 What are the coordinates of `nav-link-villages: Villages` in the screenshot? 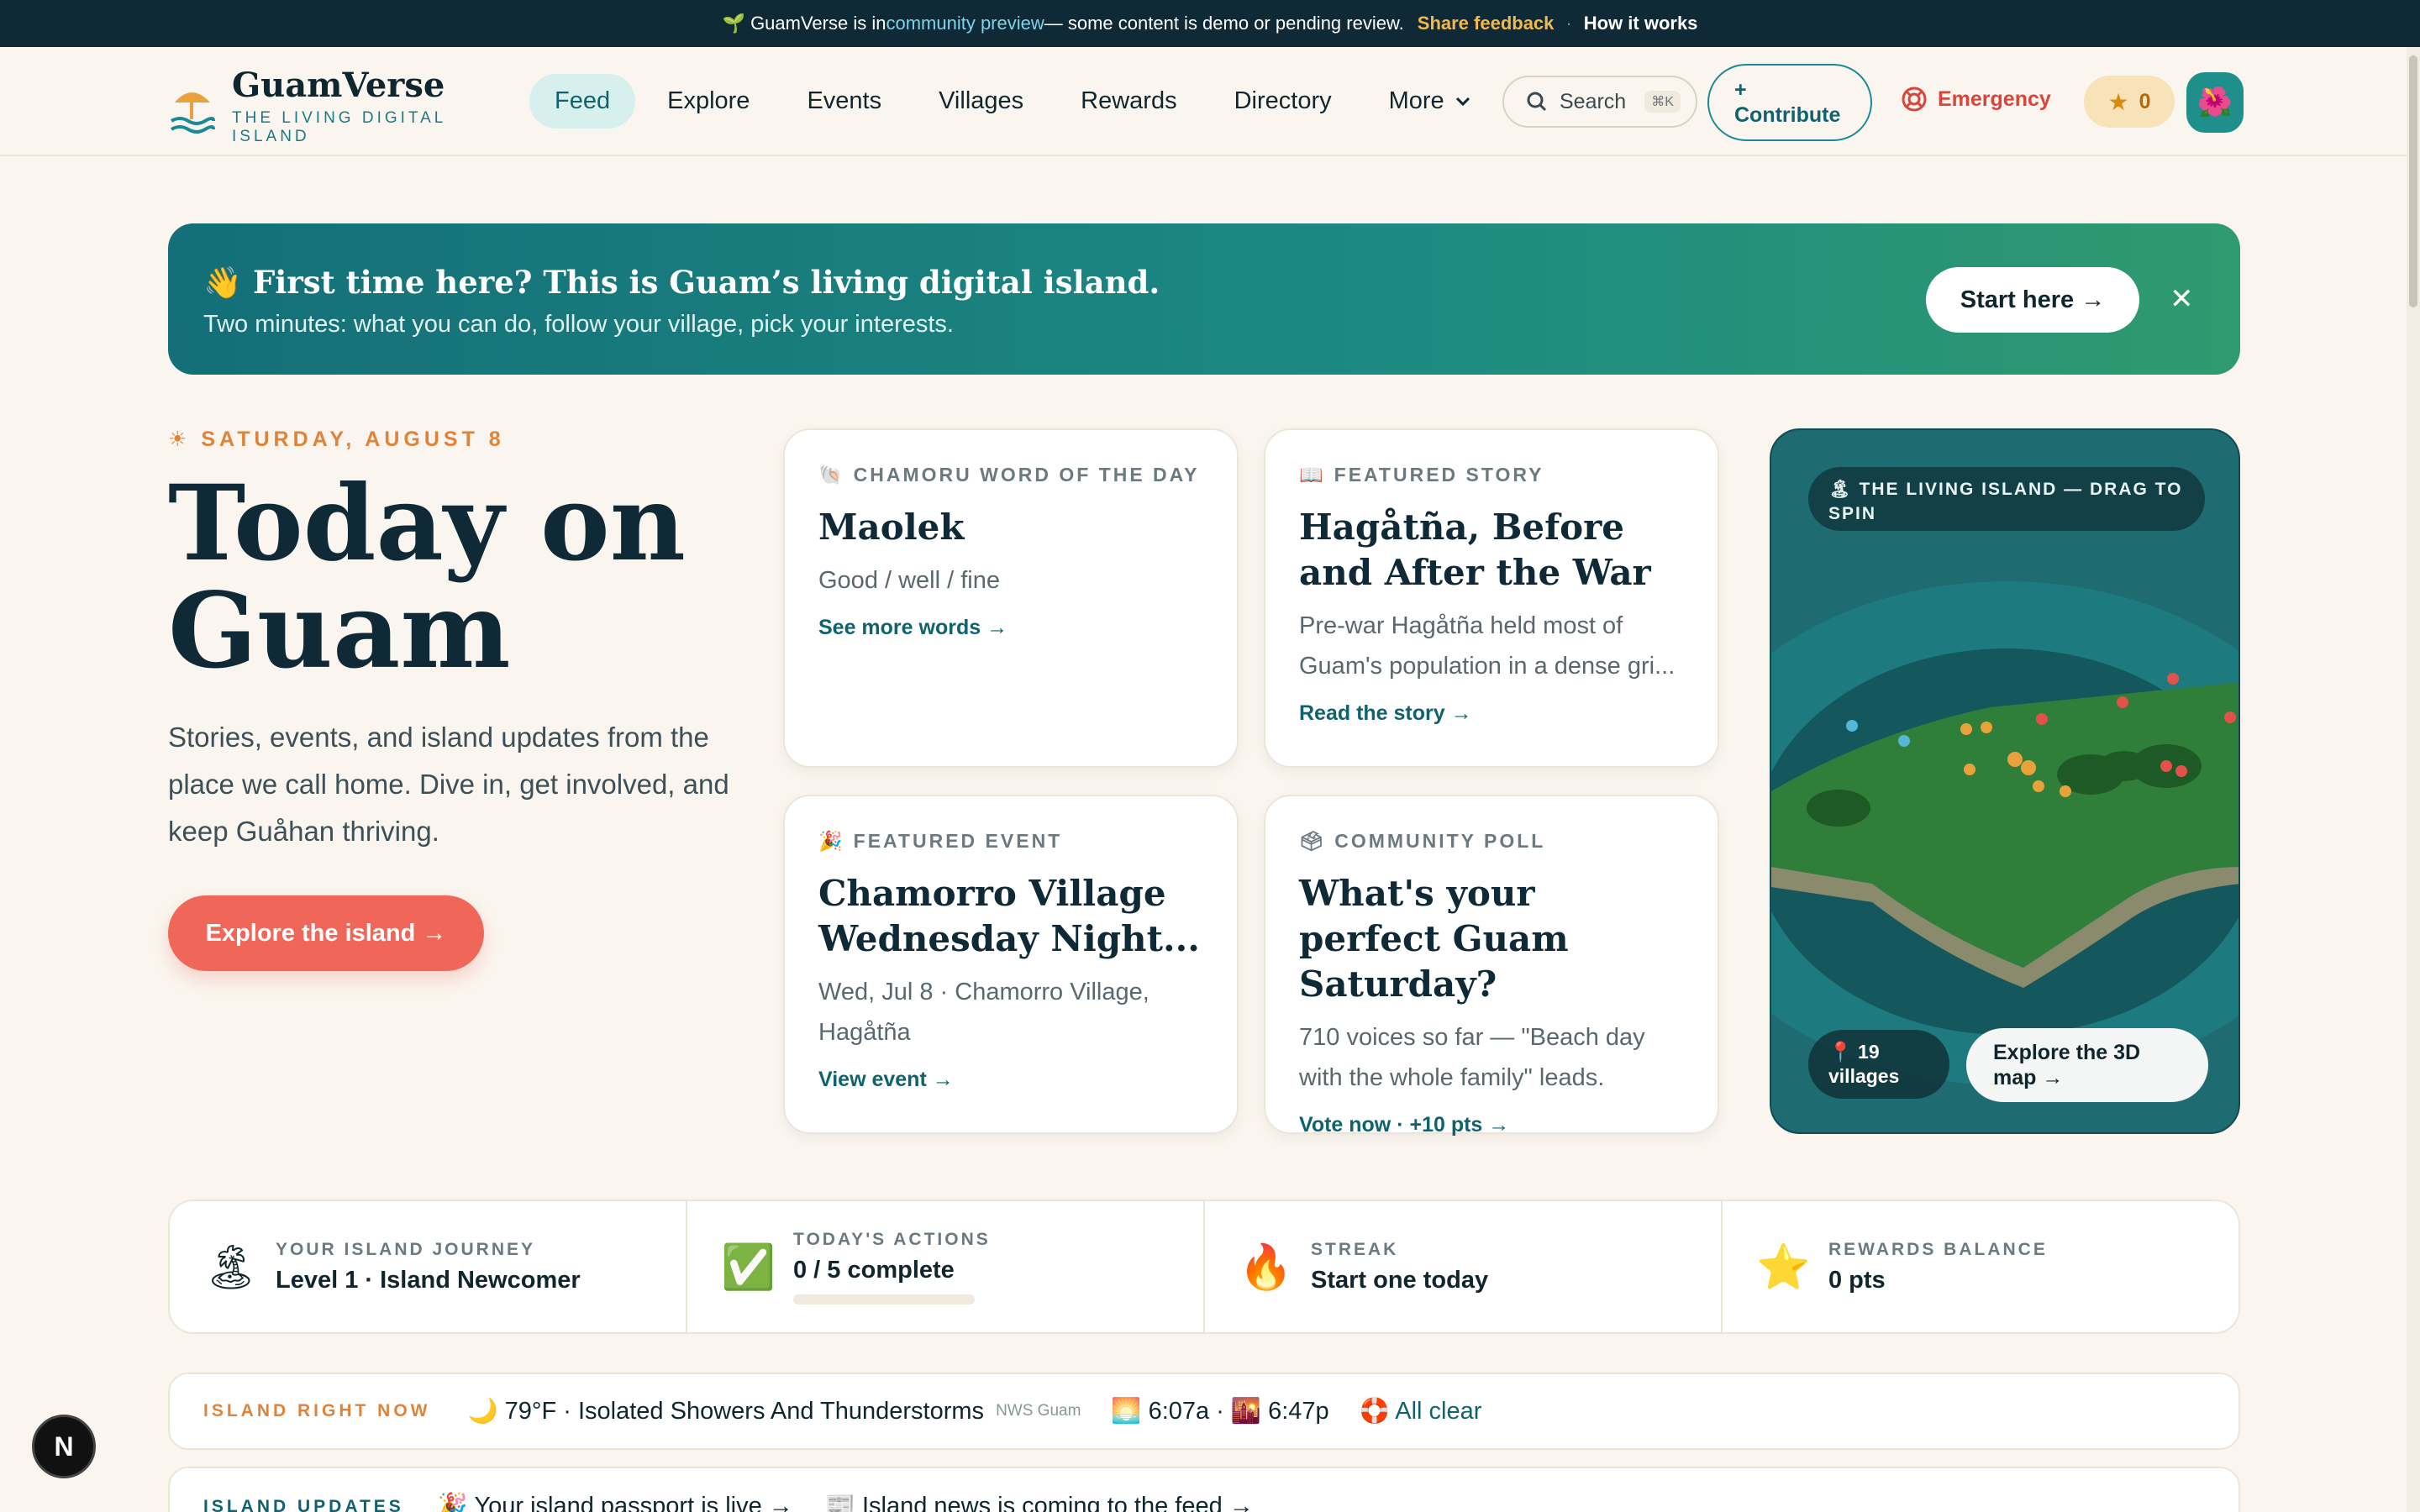 It's located at (981, 101).